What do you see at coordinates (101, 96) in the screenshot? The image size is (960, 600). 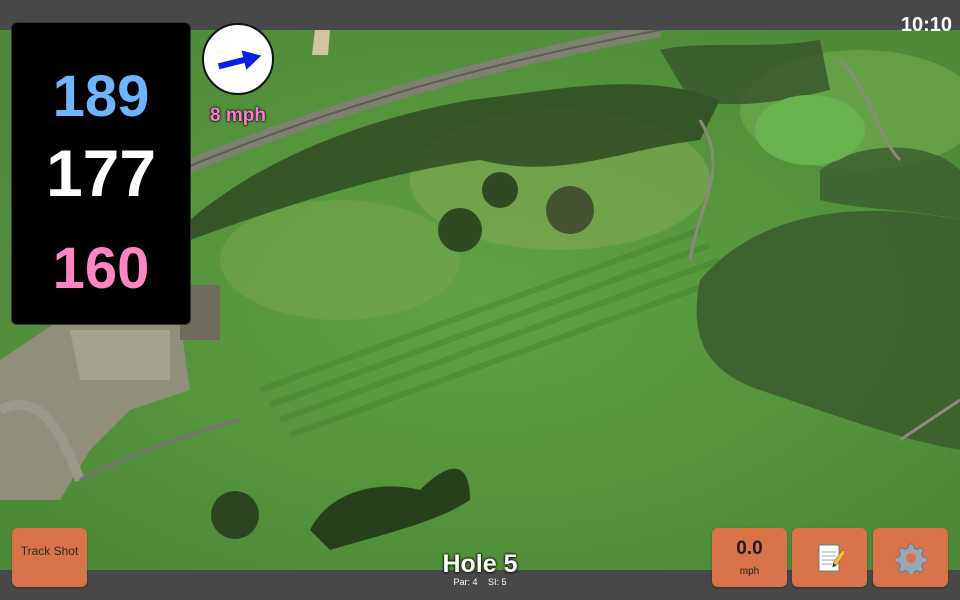 I see `back-distance: 189` at bounding box center [101, 96].